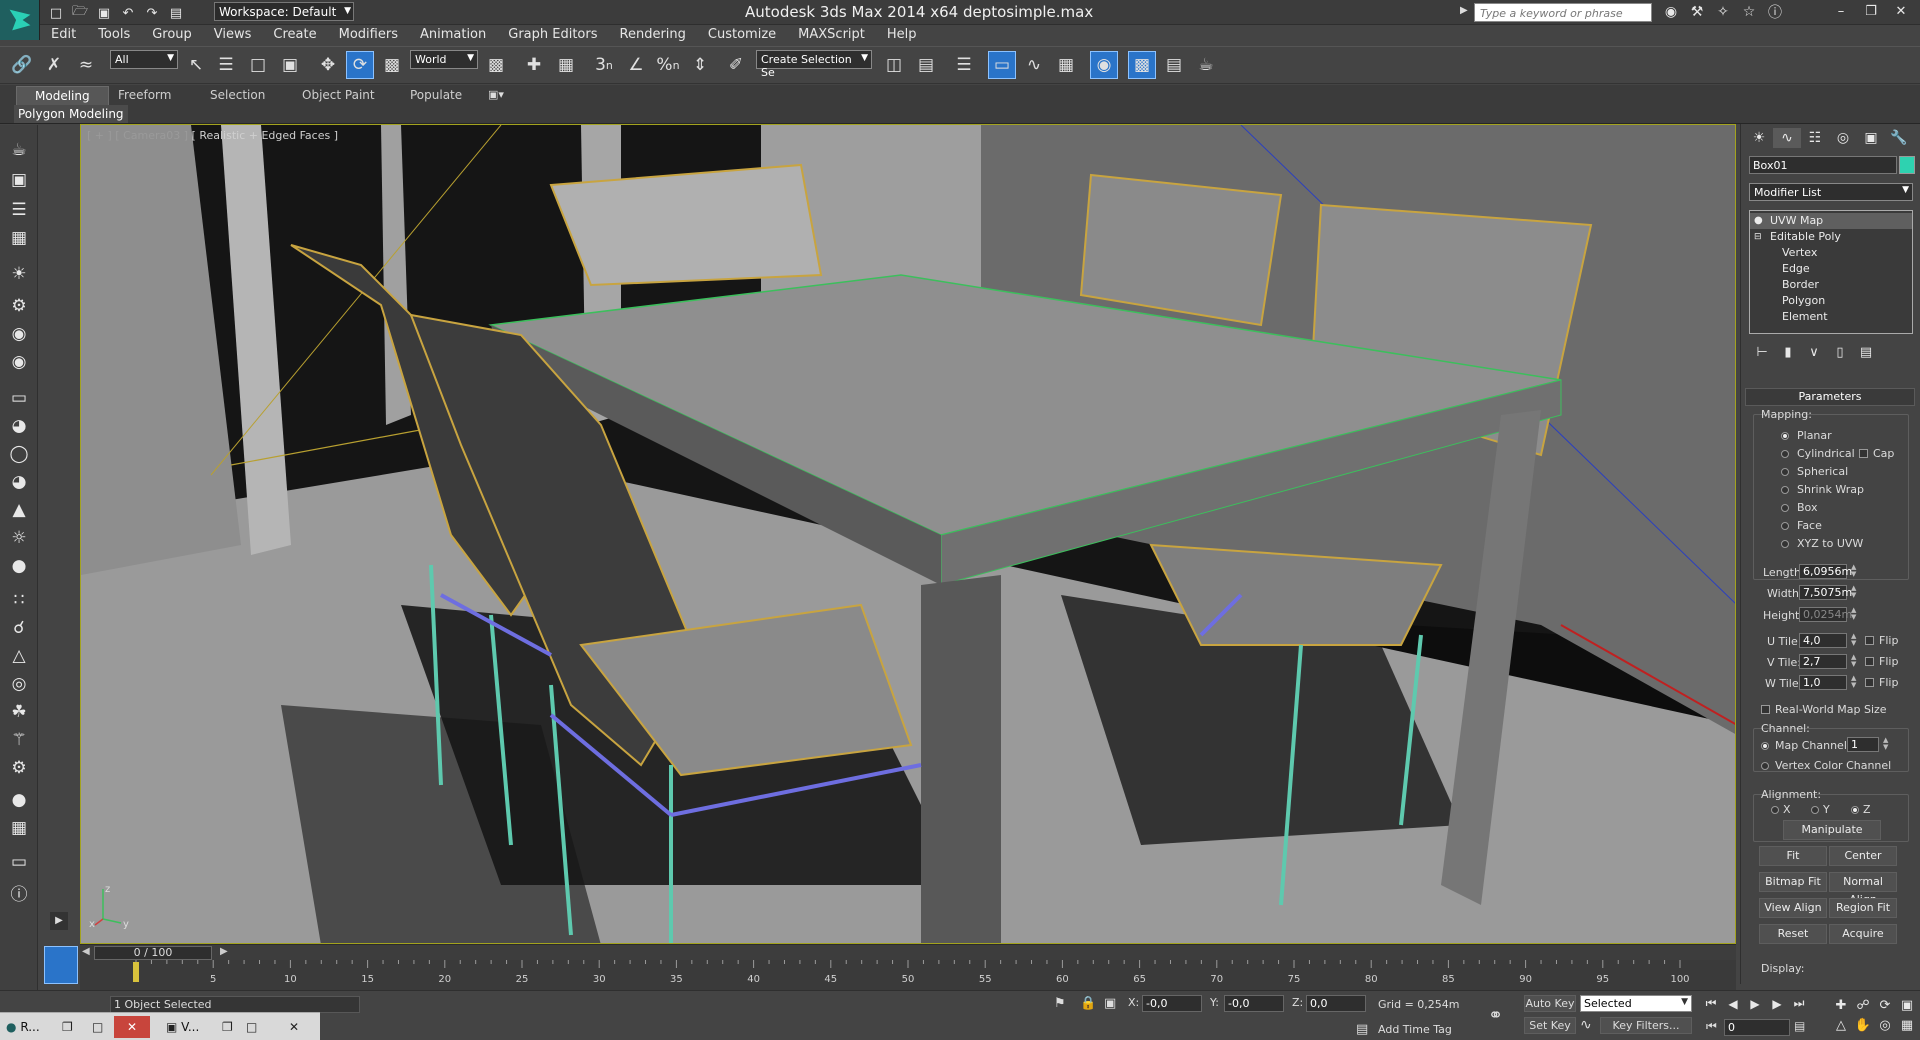 This screenshot has width=1920, height=1040. What do you see at coordinates (1863, 856) in the screenshot?
I see `center-button: Center` at bounding box center [1863, 856].